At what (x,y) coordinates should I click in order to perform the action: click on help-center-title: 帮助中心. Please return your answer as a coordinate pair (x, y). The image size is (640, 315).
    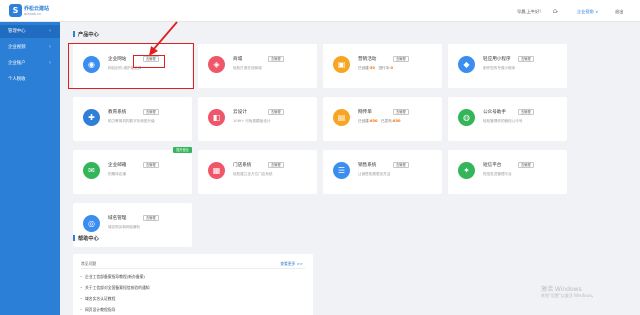
    Looking at the image, I should click on (86, 238).